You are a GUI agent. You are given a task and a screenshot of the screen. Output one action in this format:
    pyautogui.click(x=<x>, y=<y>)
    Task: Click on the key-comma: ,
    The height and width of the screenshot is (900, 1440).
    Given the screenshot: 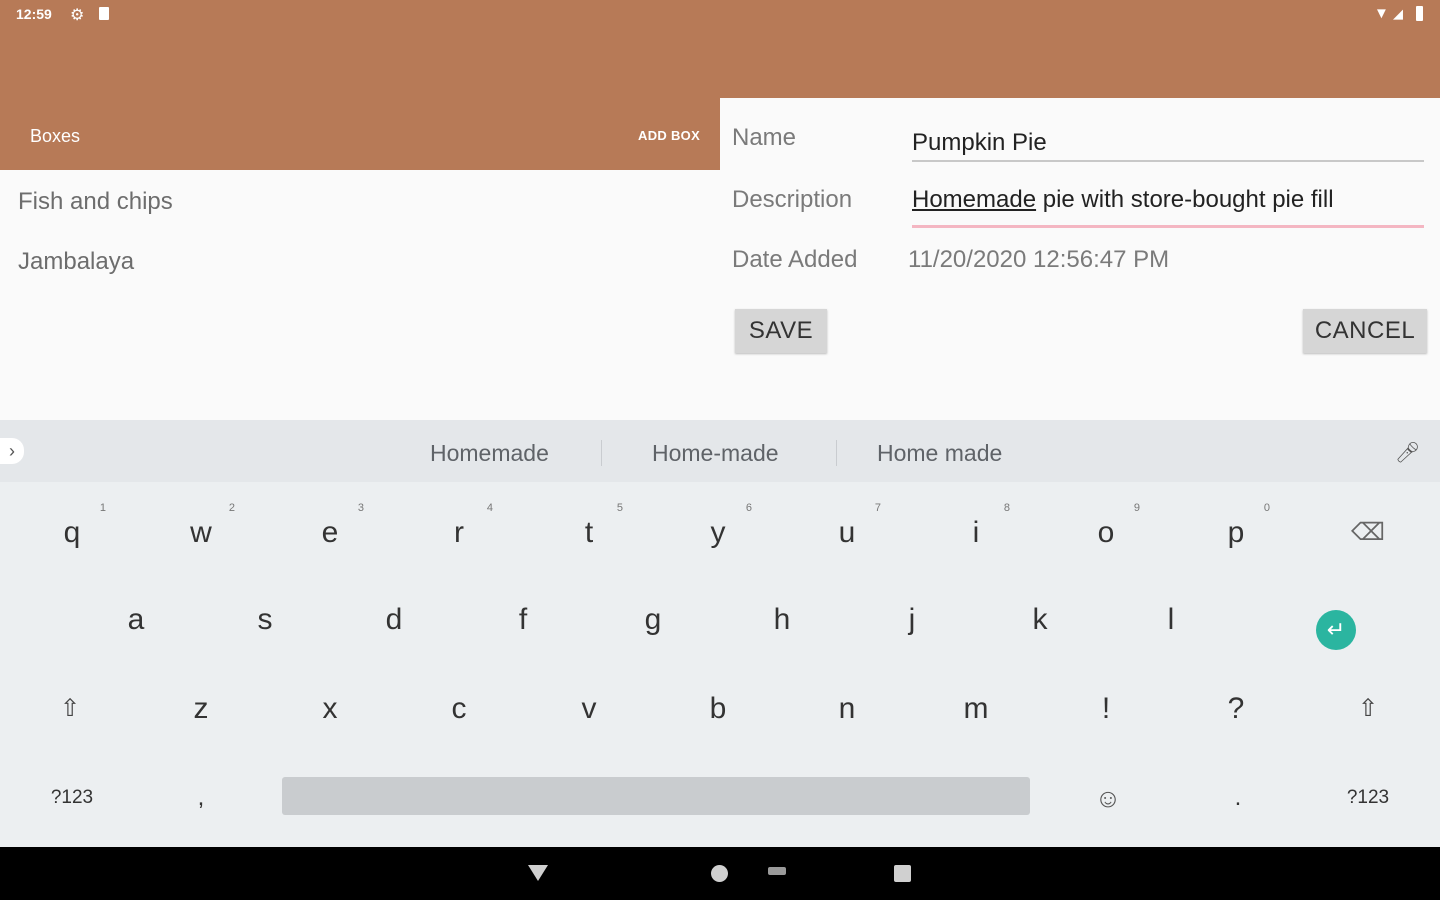 What is the action you would take?
    pyautogui.click(x=201, y=798)
    